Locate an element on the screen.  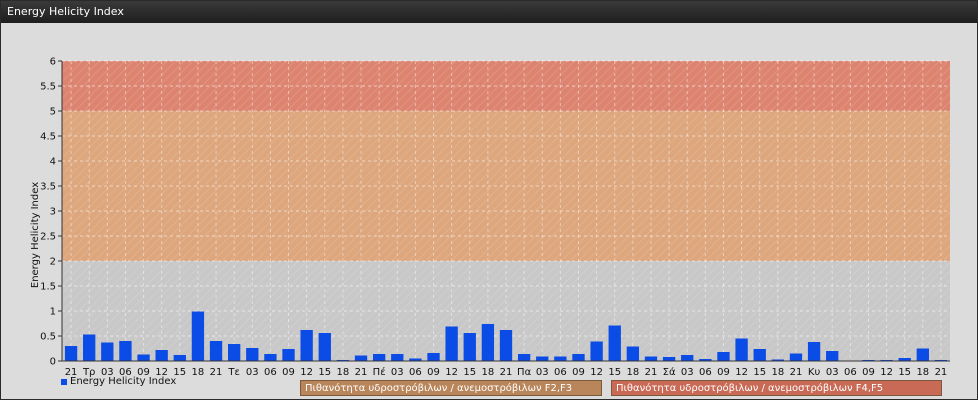
y-tick-label: 1 is located at coordinates (53, 312).